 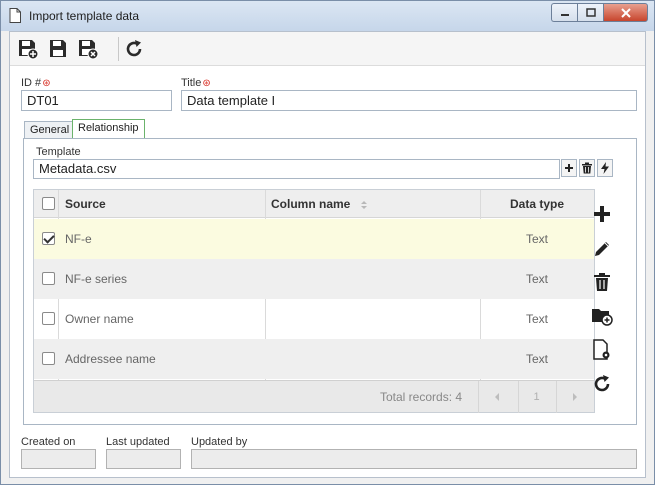 What do you see at coordinates (96, 100) in the screenshot?
I see `id-field: DT01` at bounding box center [96, 100].